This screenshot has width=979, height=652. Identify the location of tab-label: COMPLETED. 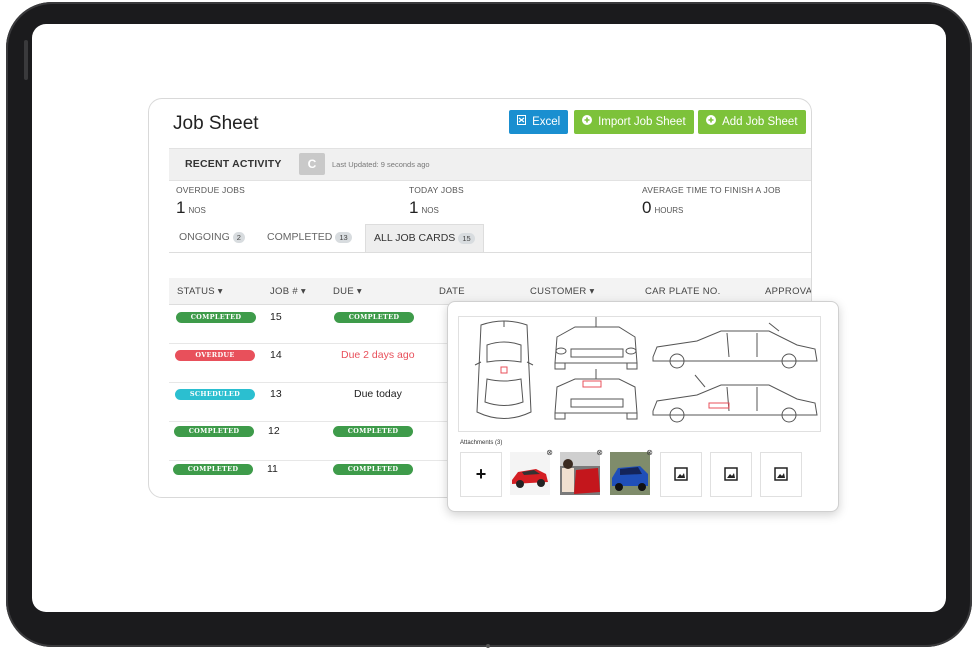
(300, 237).